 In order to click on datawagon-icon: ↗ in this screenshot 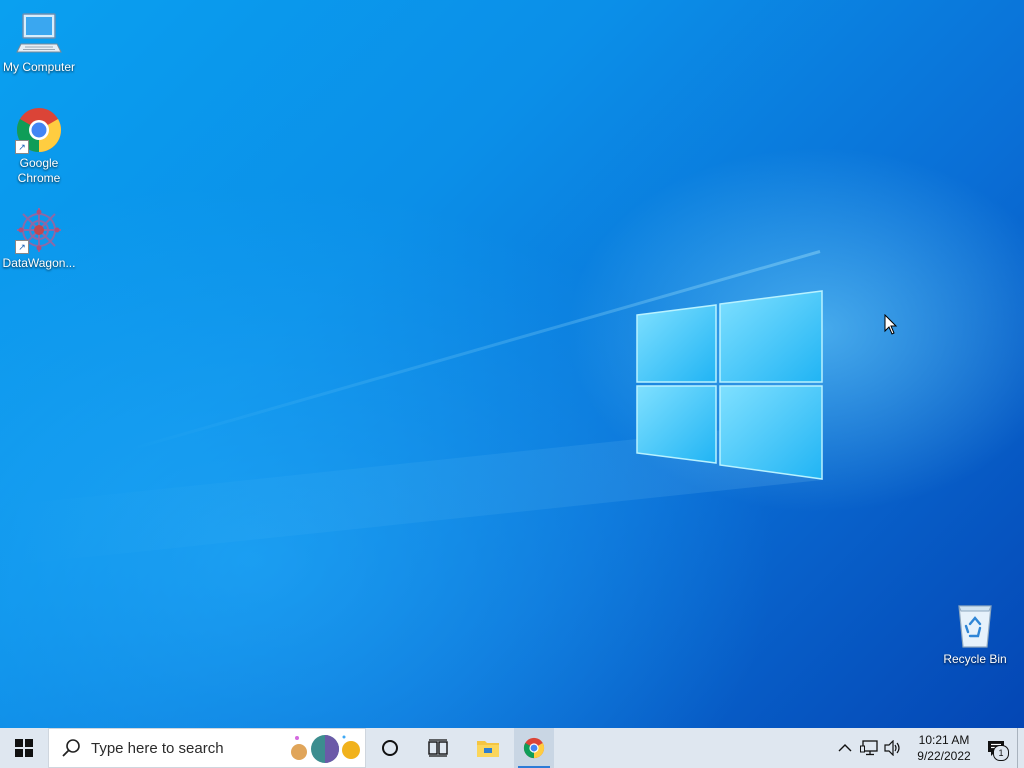, I will do `click(39, 230)`.